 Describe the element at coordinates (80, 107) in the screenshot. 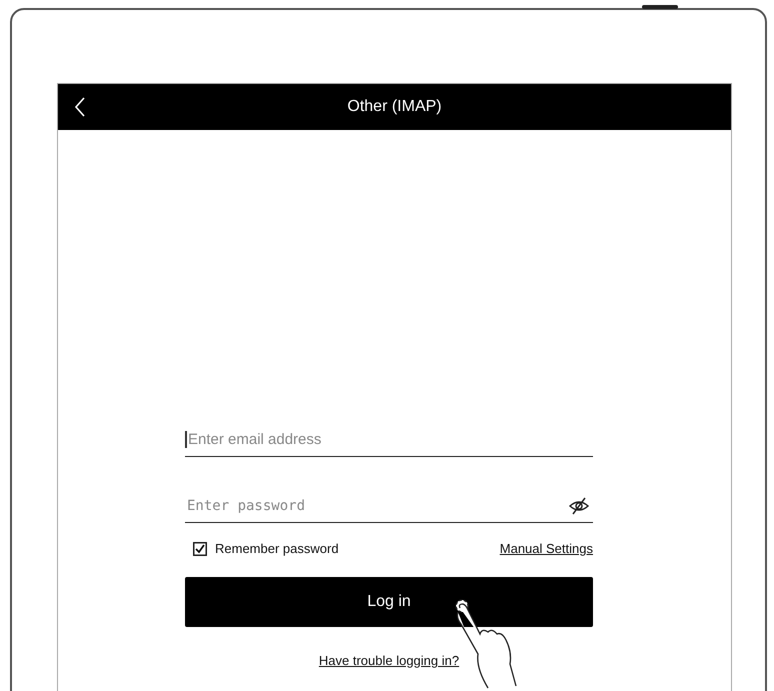

I see `back-icon` at that location.